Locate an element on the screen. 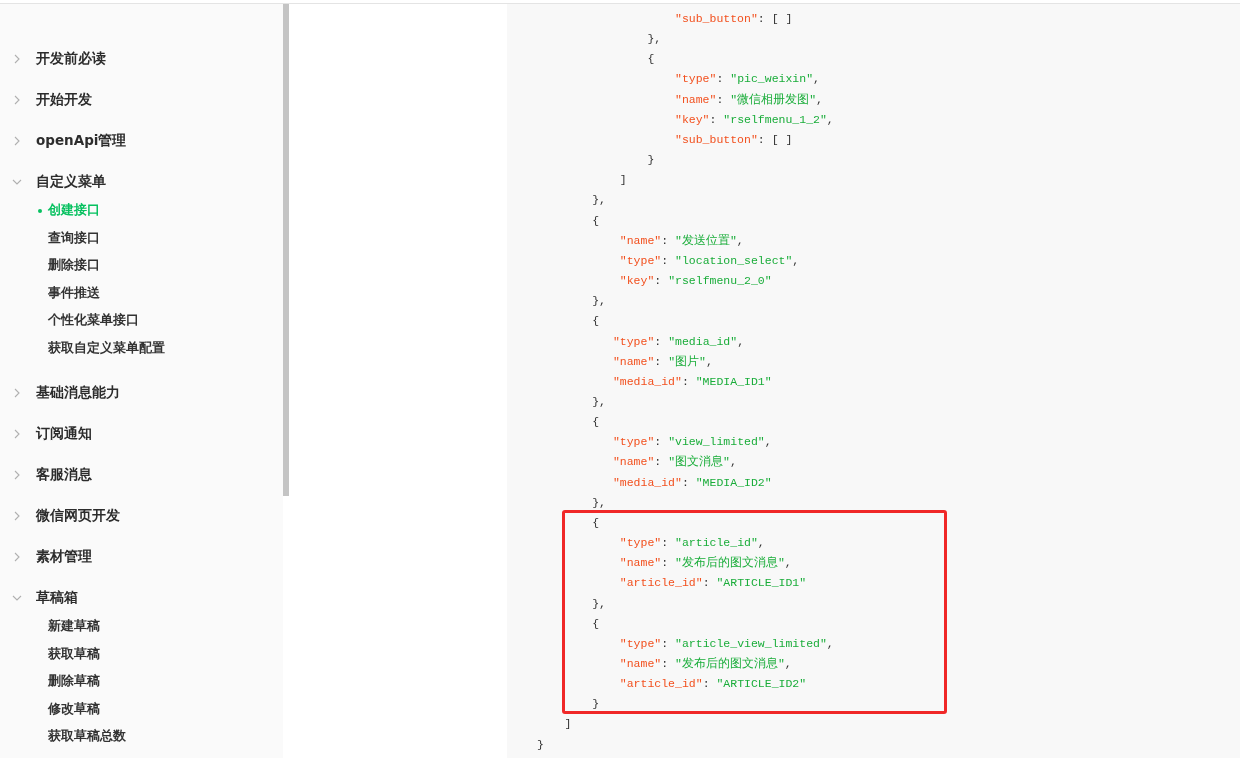 The height and width of the screenshot is (758, 1240). scrollbar is located at coordinates (286, 250).